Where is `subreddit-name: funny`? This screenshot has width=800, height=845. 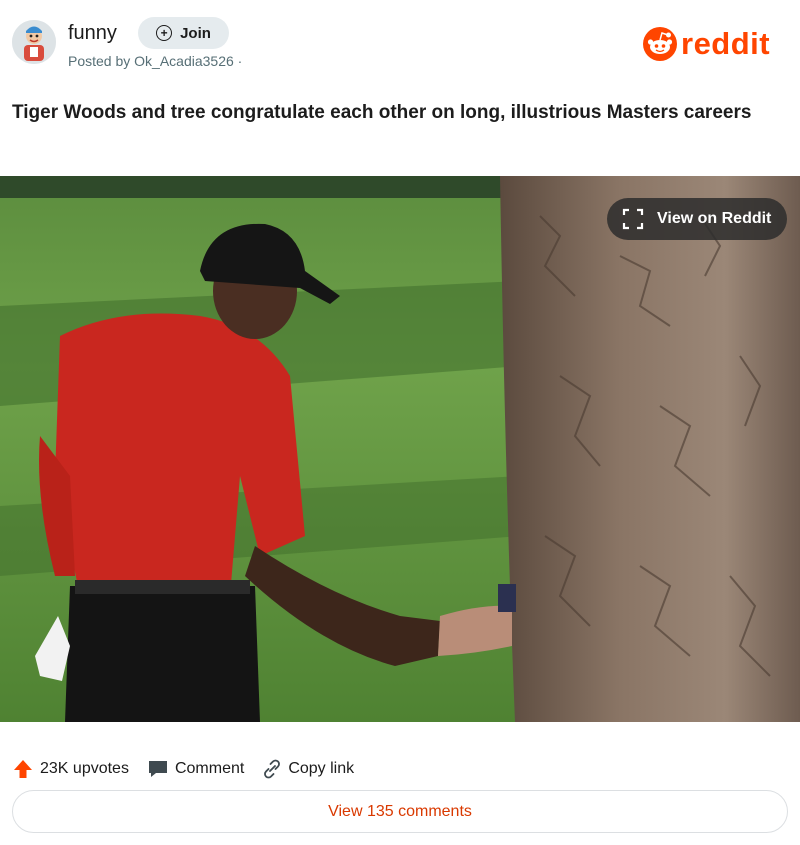
subreddit-name: funny is located at coordinates (92, 33).